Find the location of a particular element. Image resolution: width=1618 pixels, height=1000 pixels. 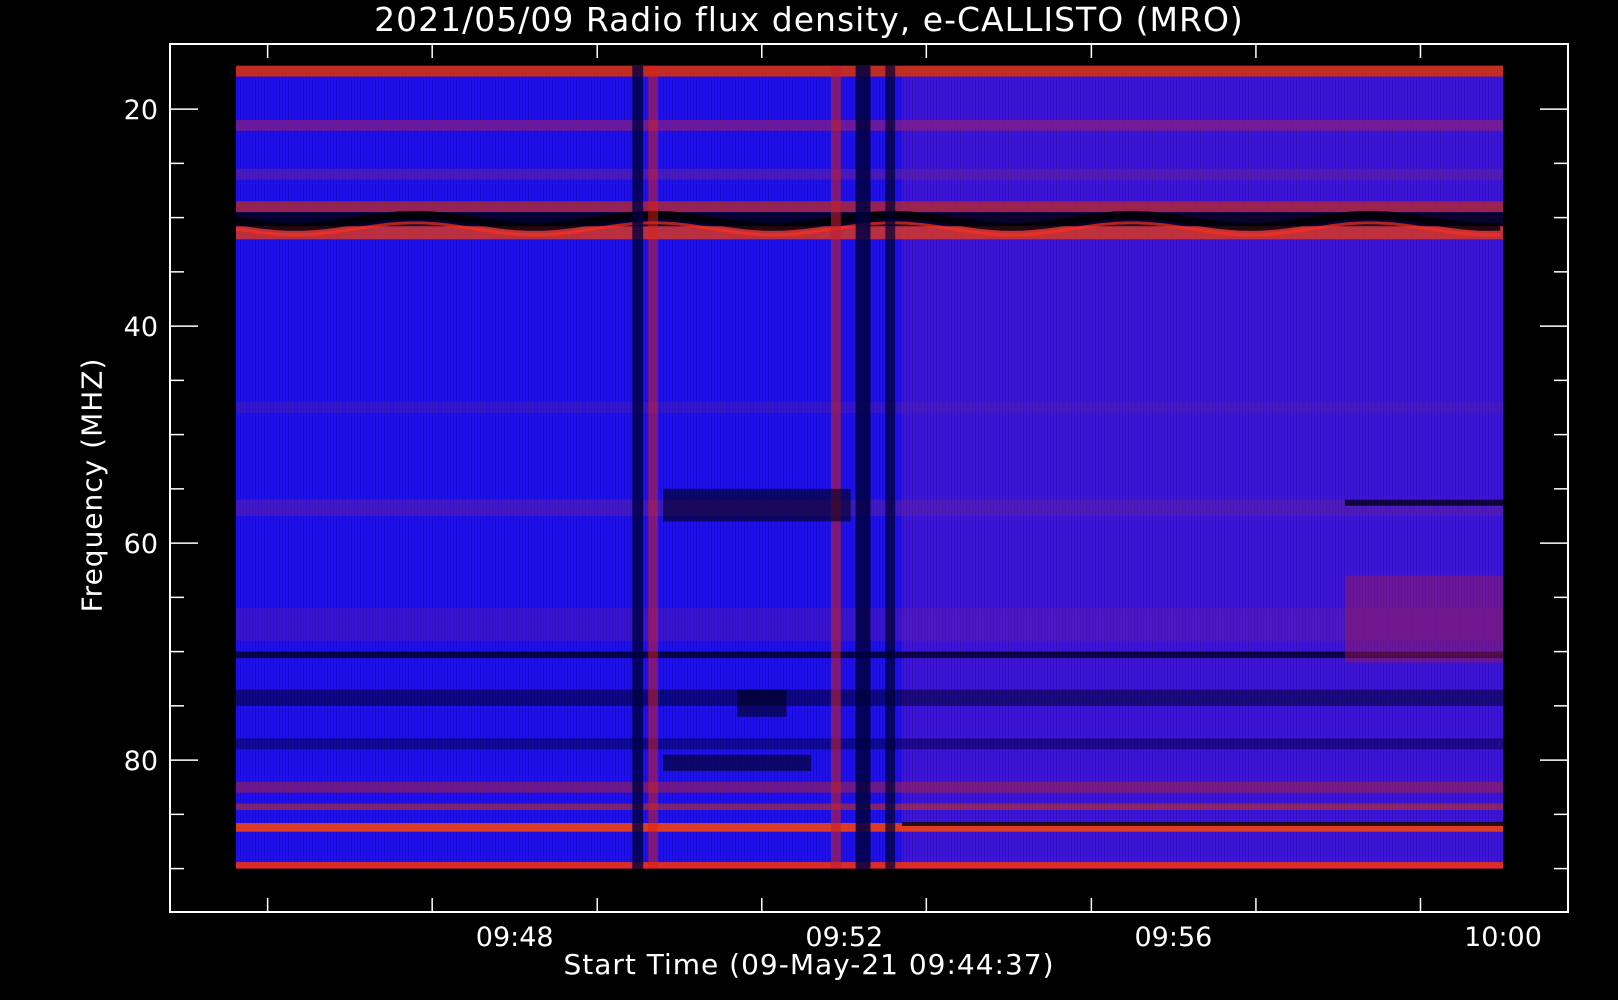

x-tick-label: 09:52 is located at coordinates (844, 937).